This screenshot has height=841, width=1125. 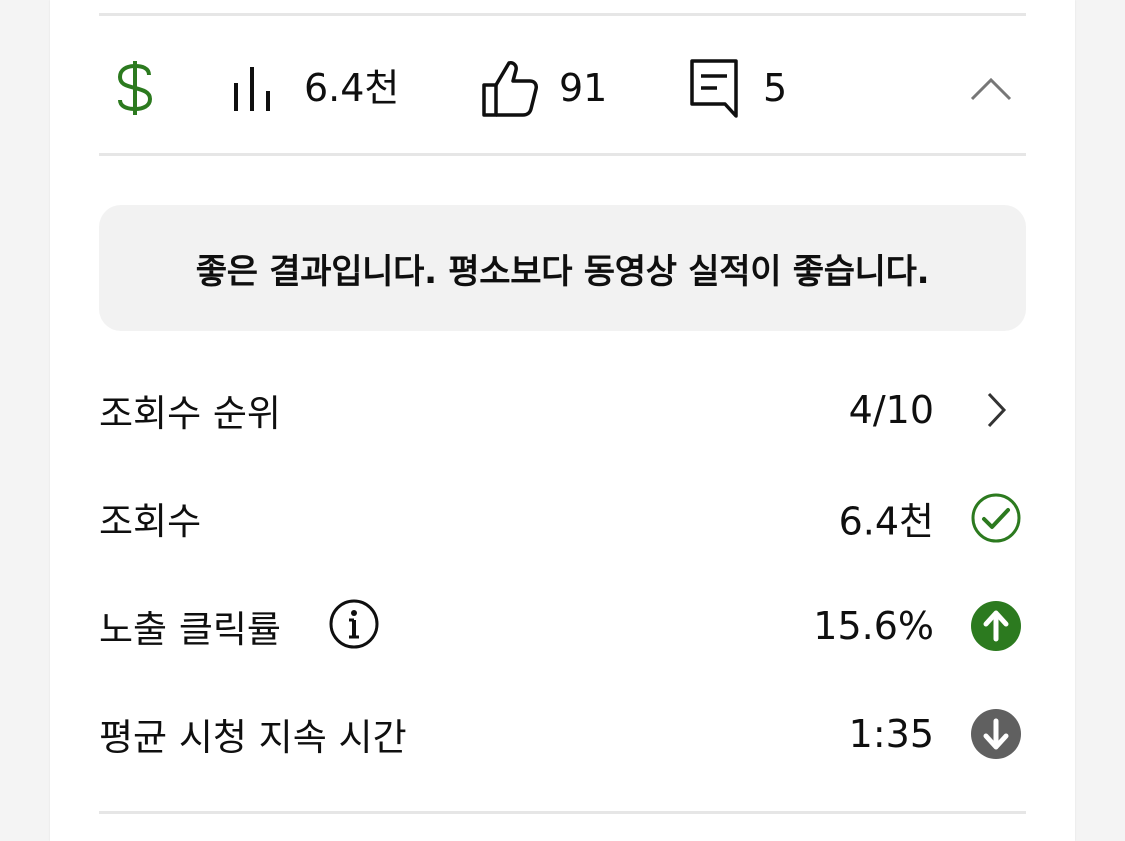 I want to click on metric-row-ctr: 노출 클릭률 15.6%, so click(x=562, y=626).